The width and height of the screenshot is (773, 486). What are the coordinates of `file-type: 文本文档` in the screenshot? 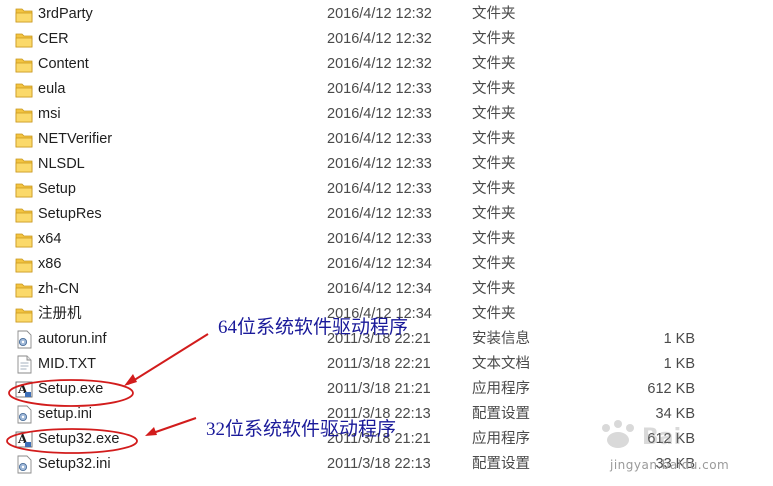 It's located at (501, 364).